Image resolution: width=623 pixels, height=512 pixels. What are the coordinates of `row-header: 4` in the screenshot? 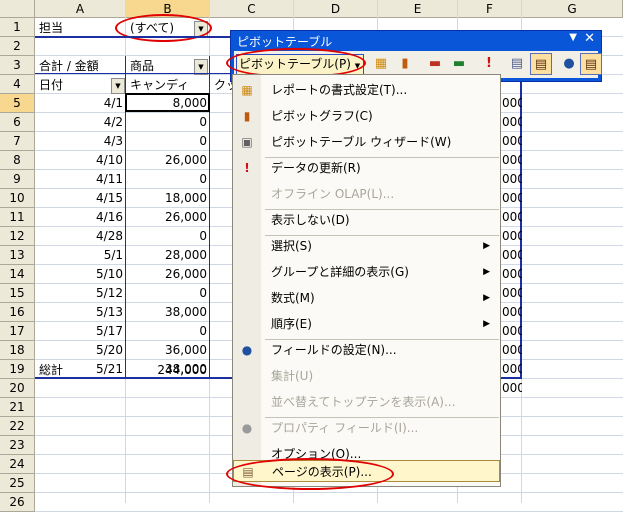 It's located at (17, 84).